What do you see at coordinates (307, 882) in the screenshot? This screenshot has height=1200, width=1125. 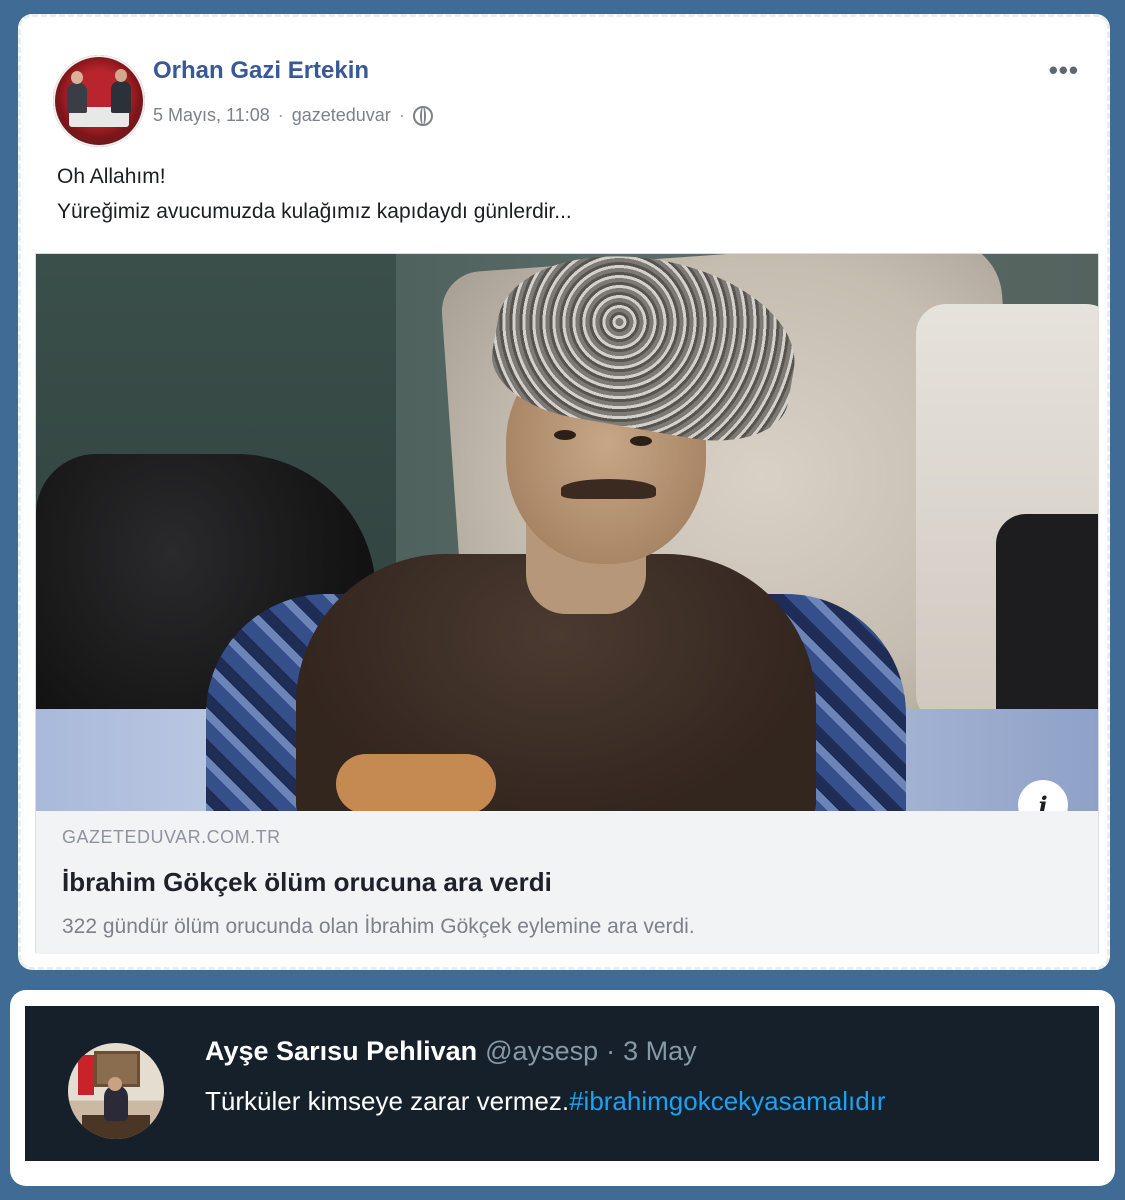 I see `link-headline: İbrahim Gökçek ölüm orucuna ara verdi` at bounding box center [307, 882].